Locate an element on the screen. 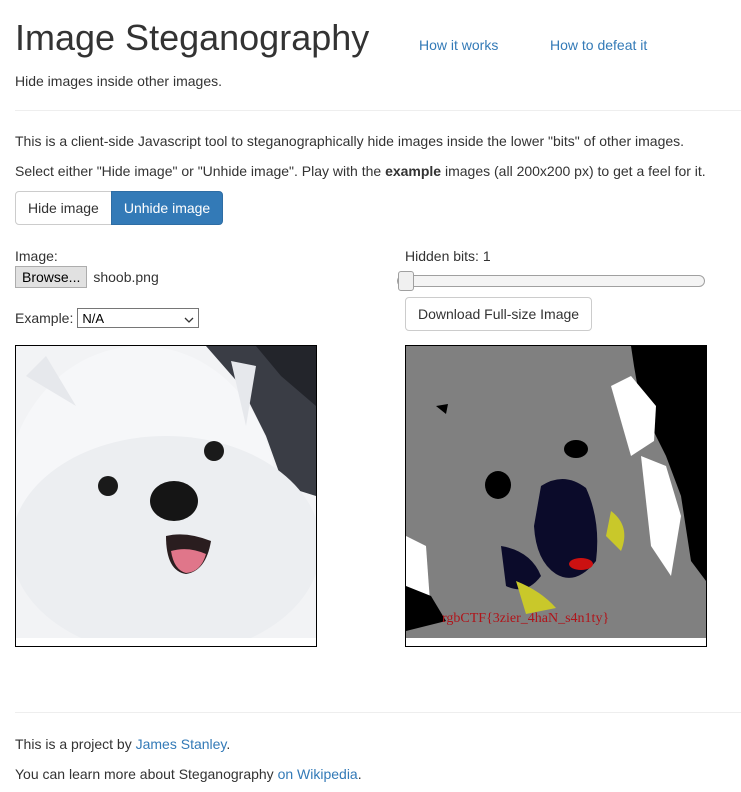 This screenshot has width=741, height=792. selected-filename: shoob.png is located at coordinates (126, 277).